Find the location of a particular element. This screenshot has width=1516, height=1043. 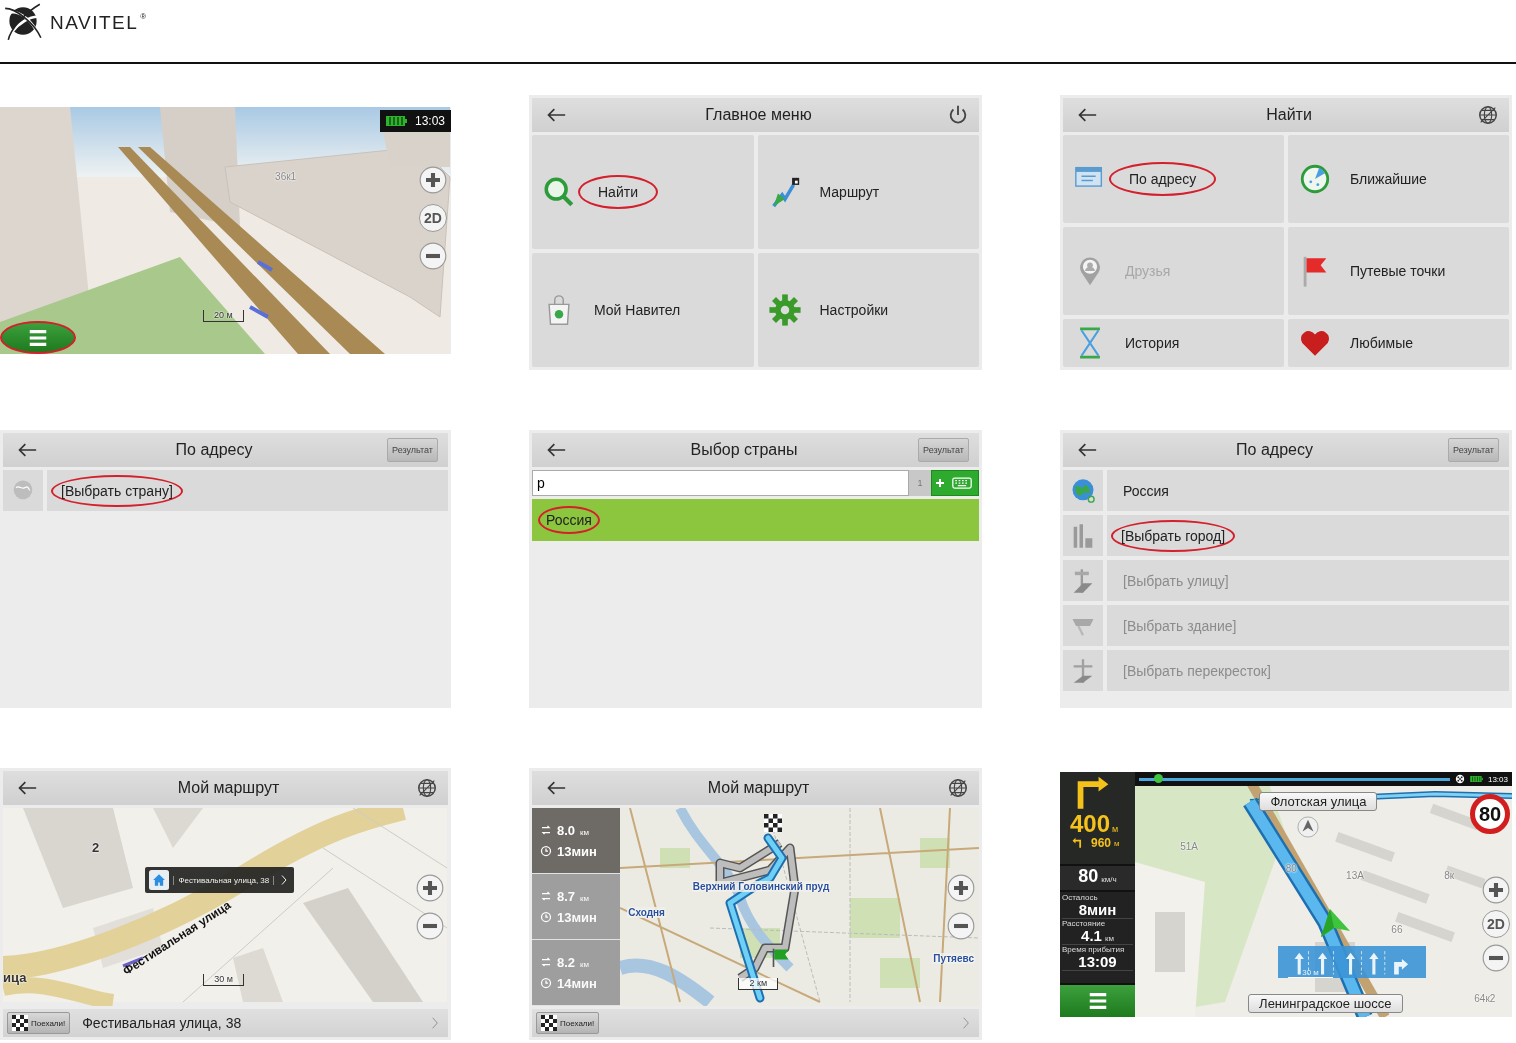

field-label: Россия is located at coordinates (1146, 491).